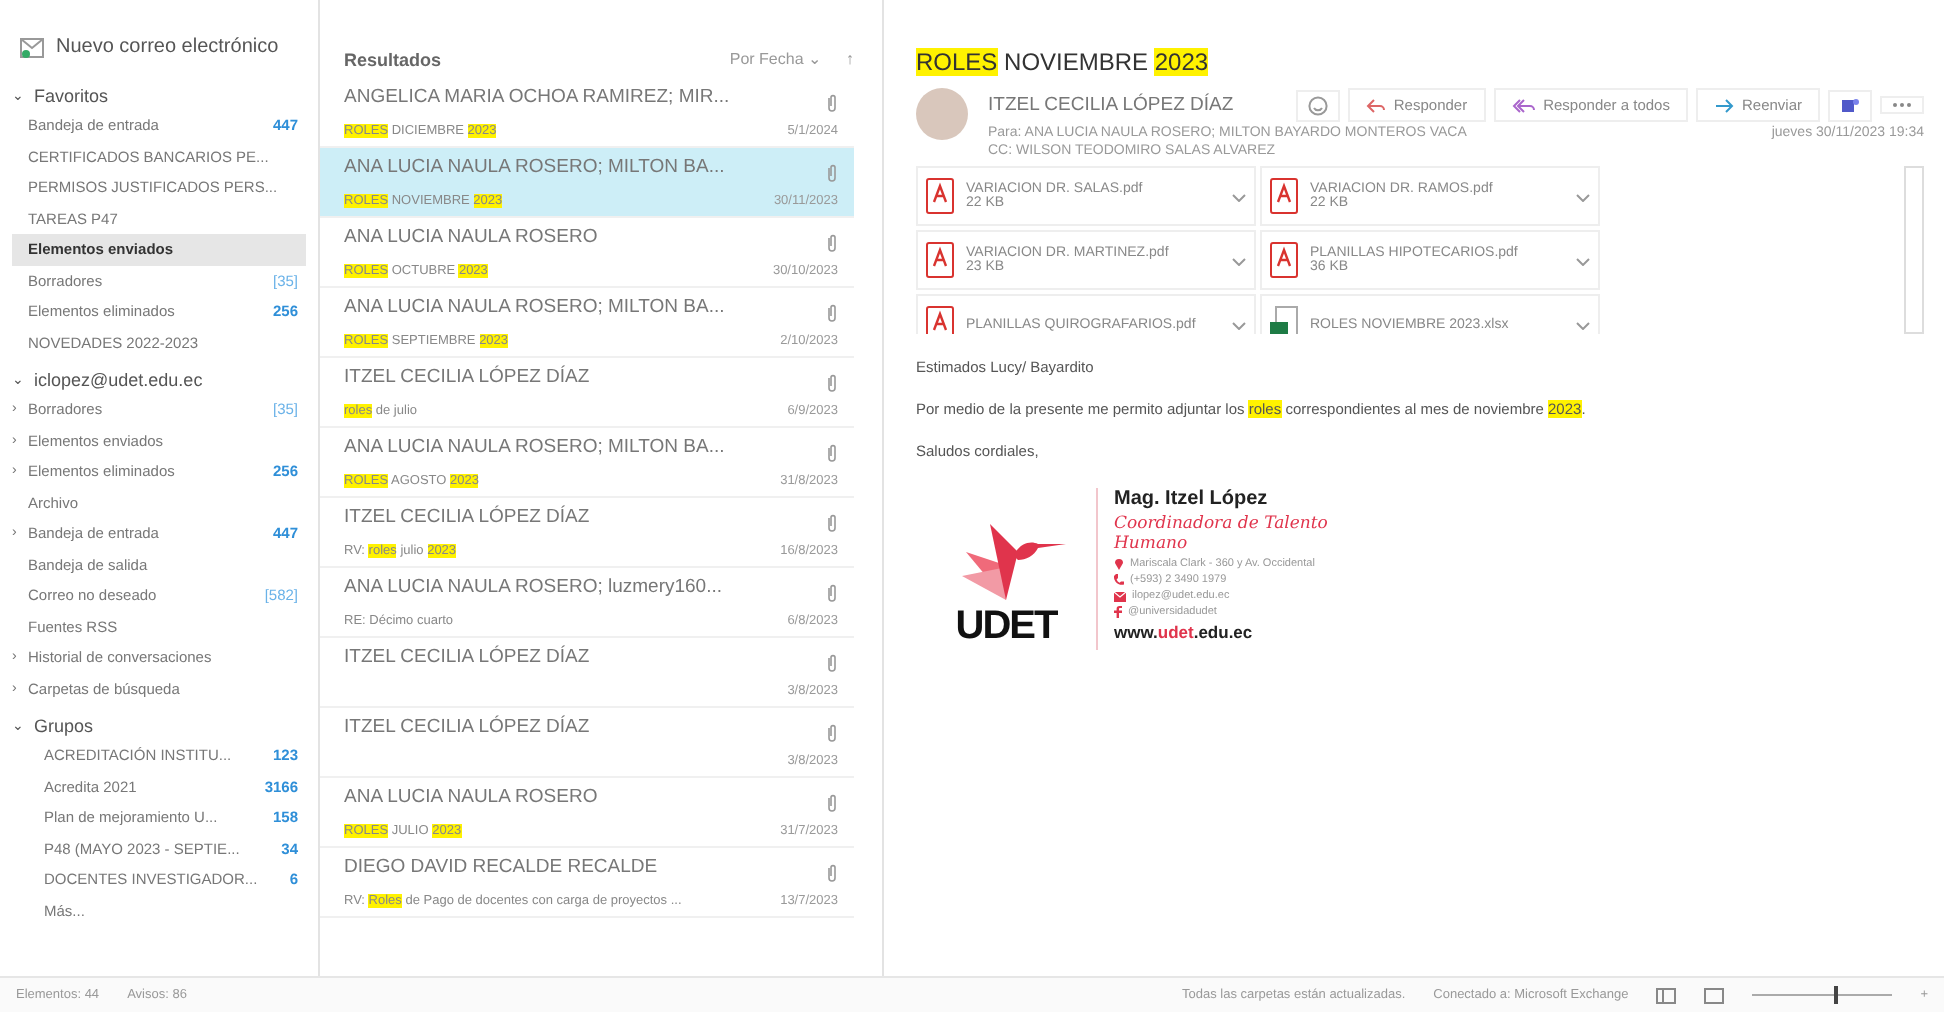  I want to click on reading-view-icon, so click(1714, 995).